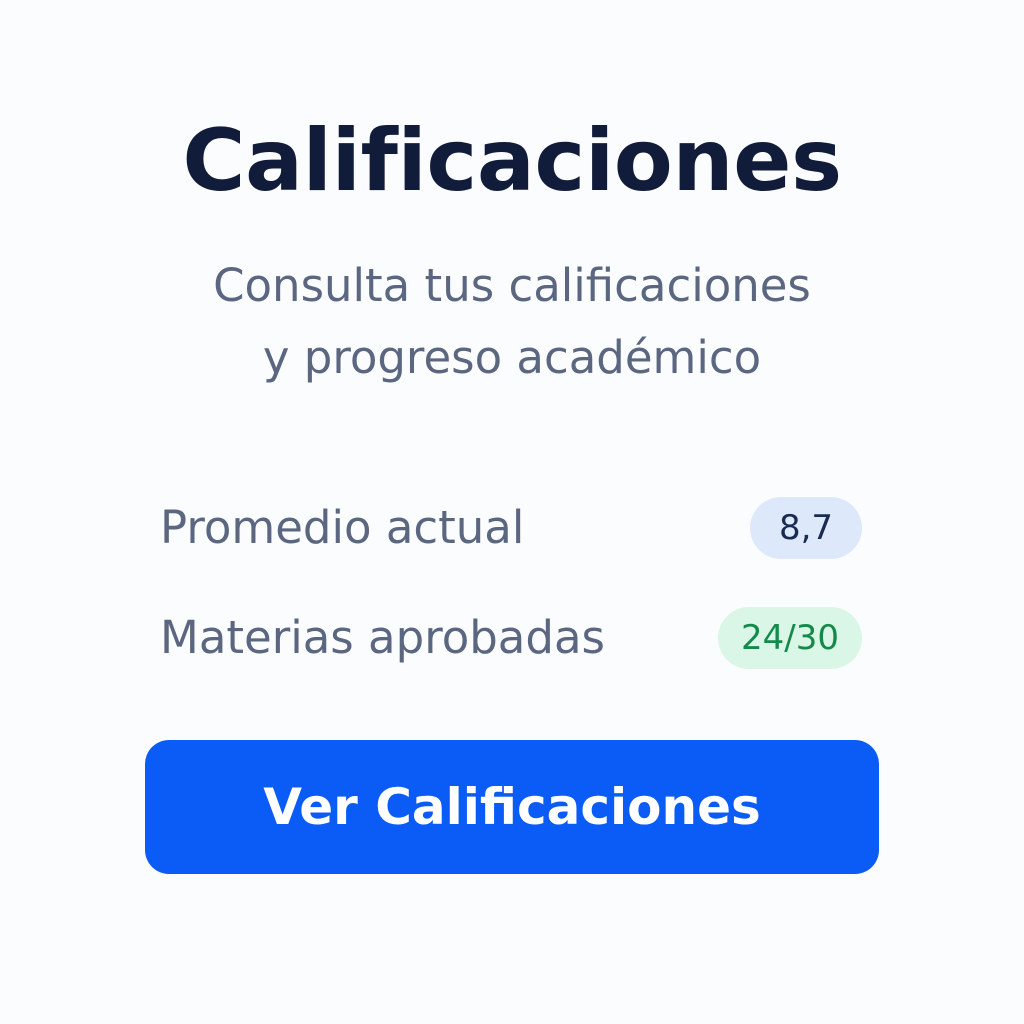 Image resolution: width=1024 pixels, height=1024 pixels. What do you see at coordinates (342, 527) in the screenshot?
I see `stat-average-label: Promedio actual` at bounding box center [342, 527].